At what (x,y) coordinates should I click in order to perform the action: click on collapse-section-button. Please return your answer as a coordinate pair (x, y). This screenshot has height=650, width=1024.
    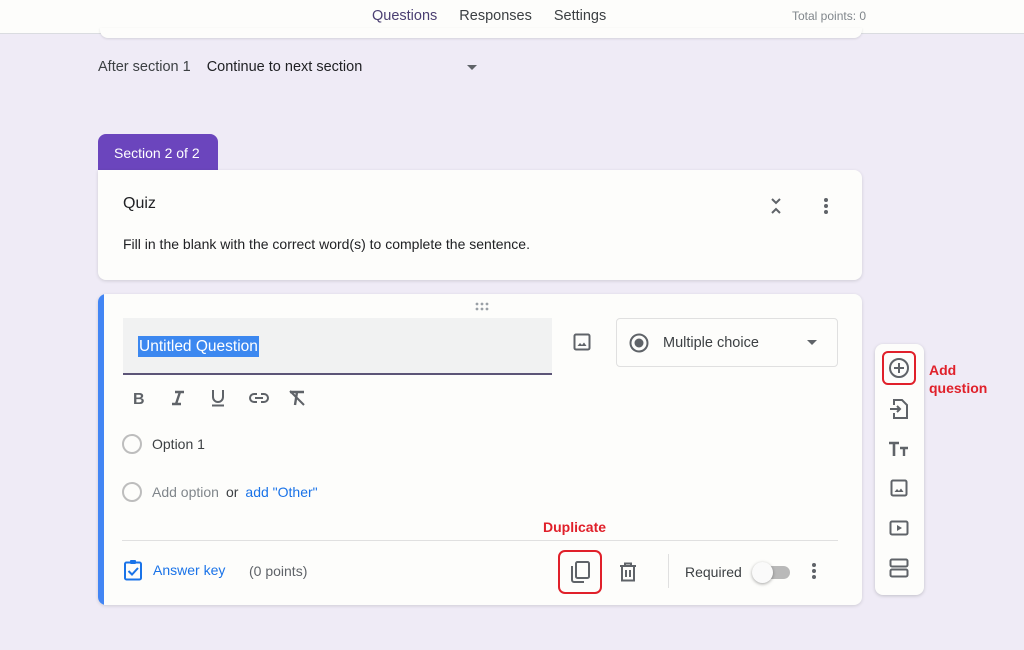
    Looking at the image, I should click on (776, 206).